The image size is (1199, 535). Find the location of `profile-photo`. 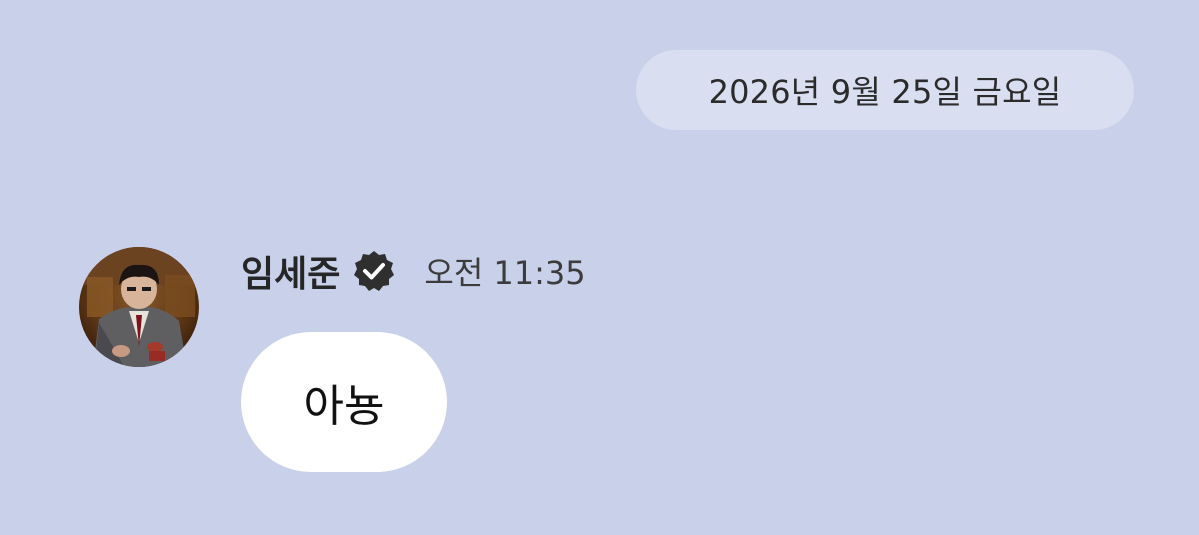

profile-photo is located at coordinates (139, 307).